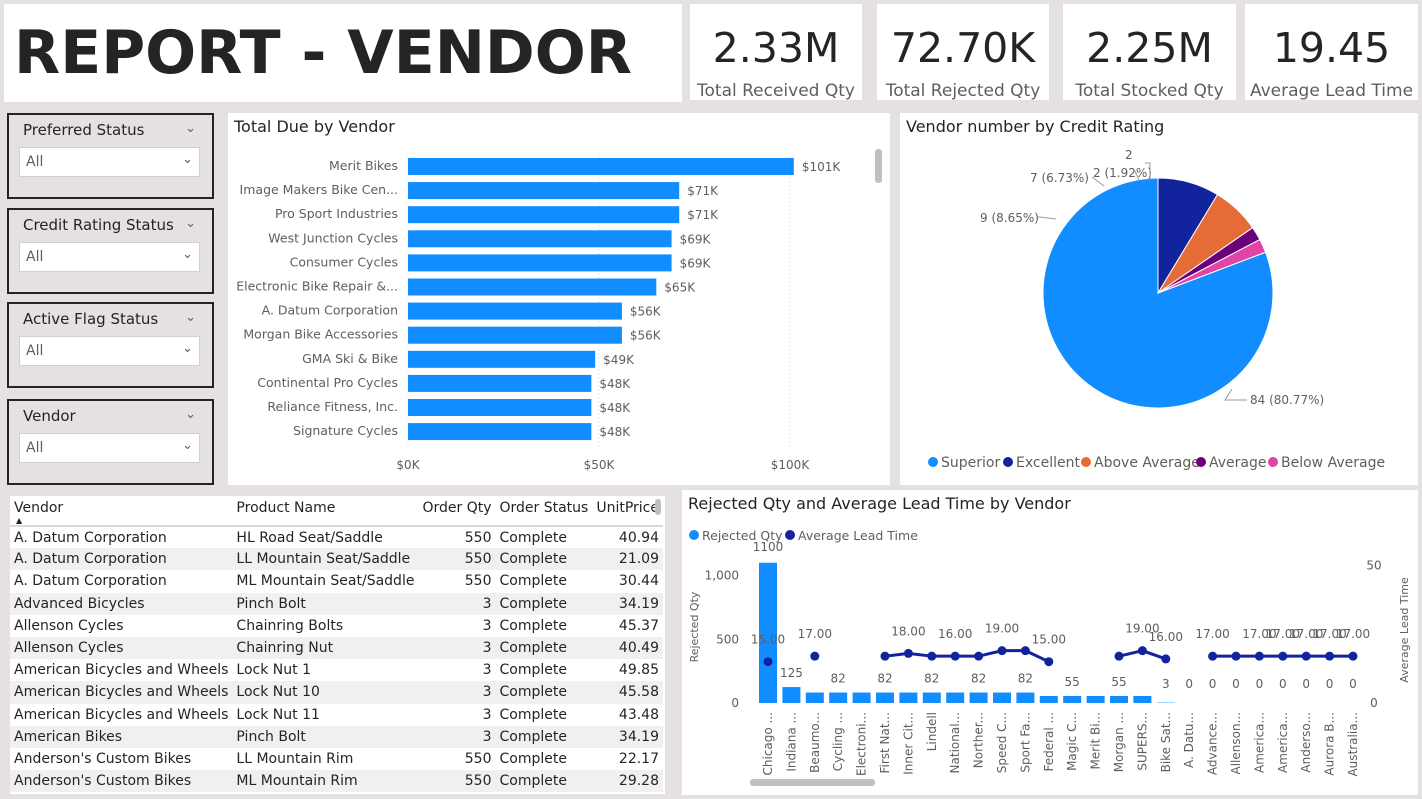 This screenshot has width=1422, height=799. What do you see at coordinates (325, 511) in the screenshot?
I see `col-header-product: Product Name` at bounding box center [325, 511].